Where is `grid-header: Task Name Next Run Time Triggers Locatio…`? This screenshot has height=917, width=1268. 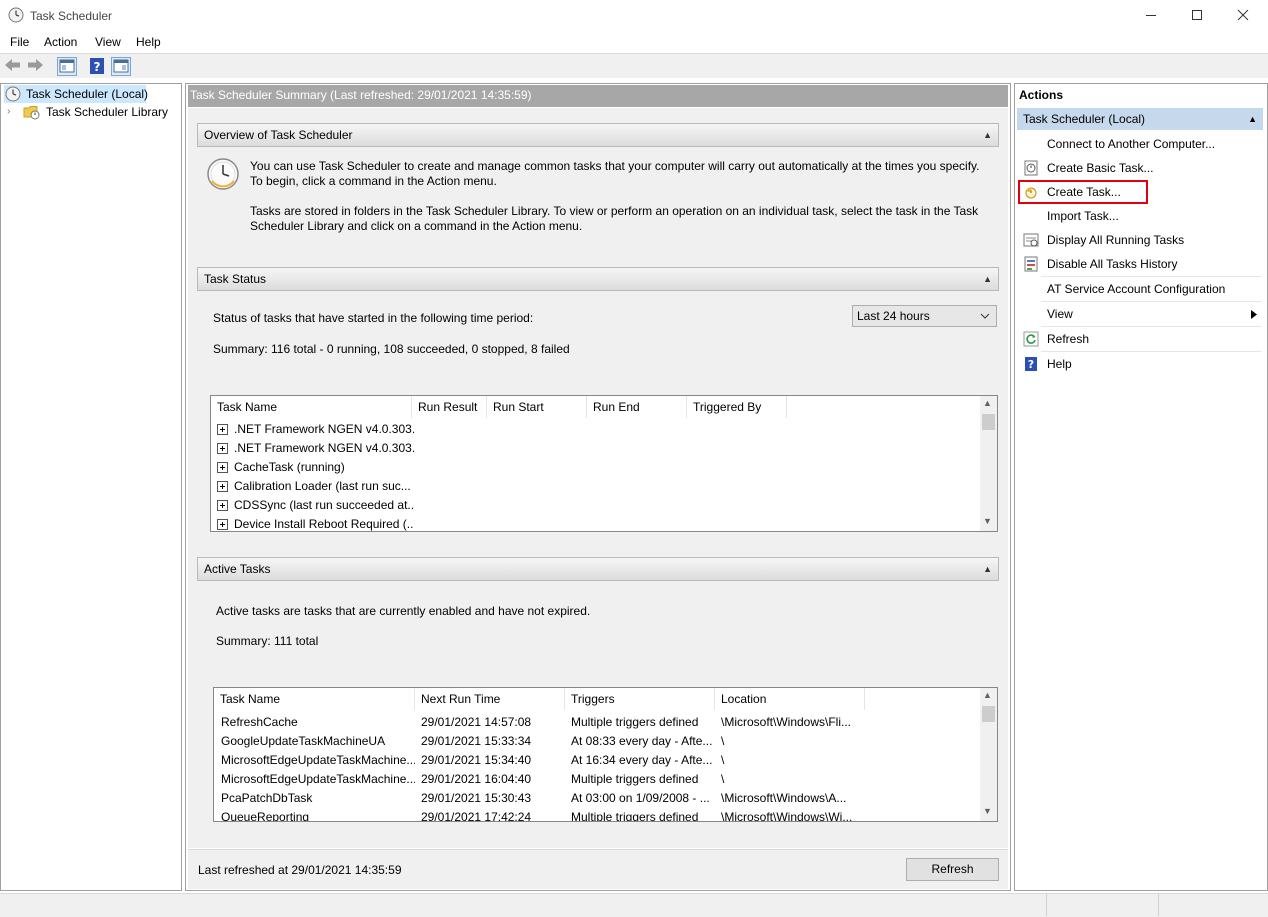 grid-header: Task Name Next Run Time Triggers Locatio… is located at coordinates (597, 699).